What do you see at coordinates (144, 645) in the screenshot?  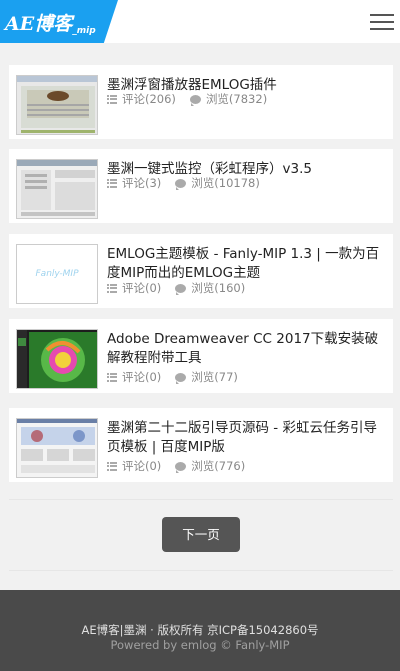 I see `footer-powered-prefix: Powered by` at bounding box center [144, 645].